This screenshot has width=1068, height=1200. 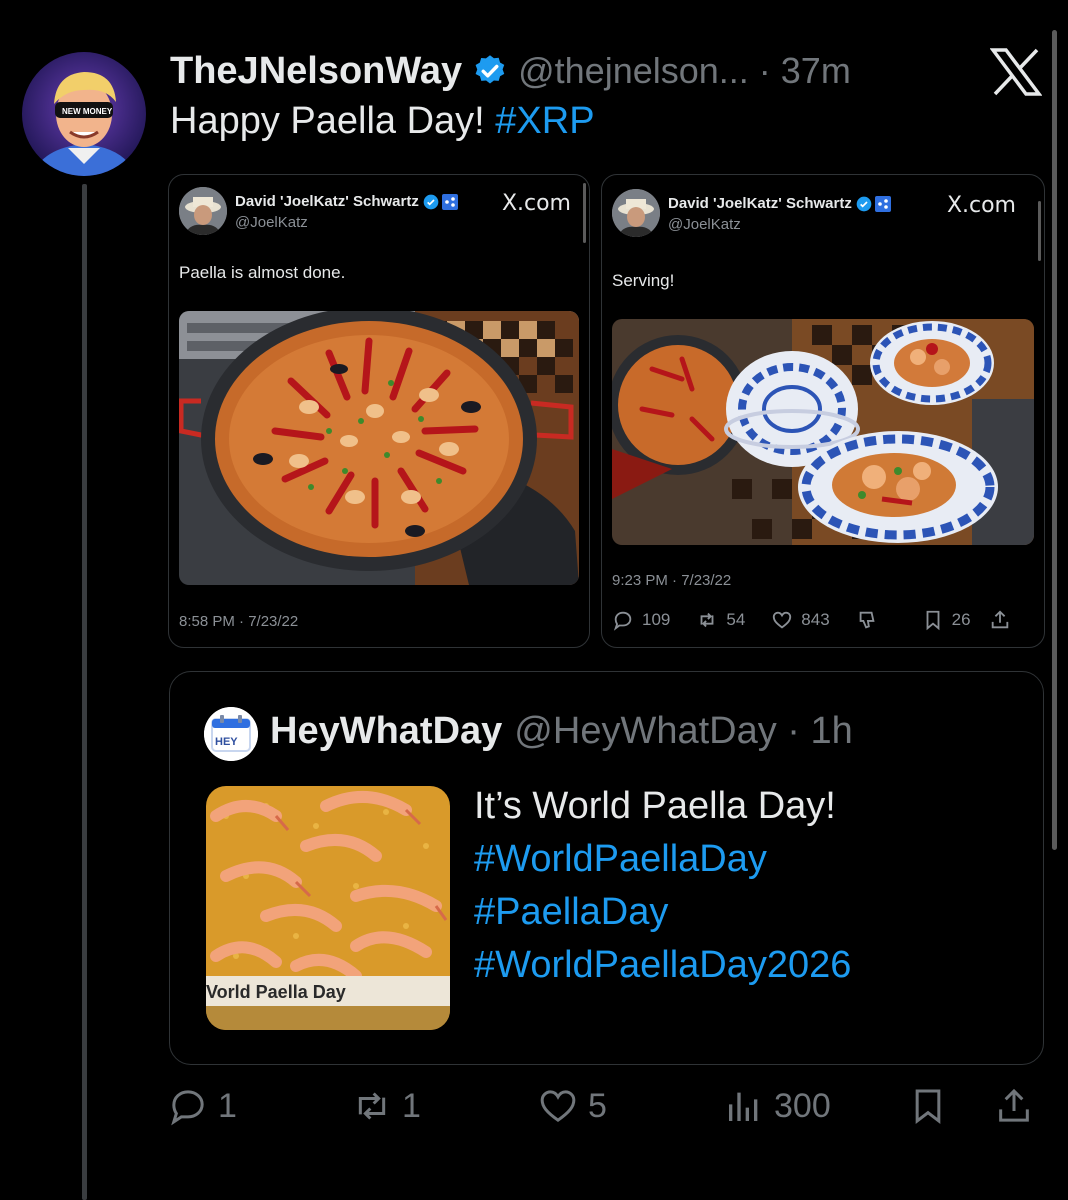 What do you see at coordinates (328, 908) in the screenshot?
I see `world-paella-day-image: Vorld Paella Day` at bounding box center [328, 908].